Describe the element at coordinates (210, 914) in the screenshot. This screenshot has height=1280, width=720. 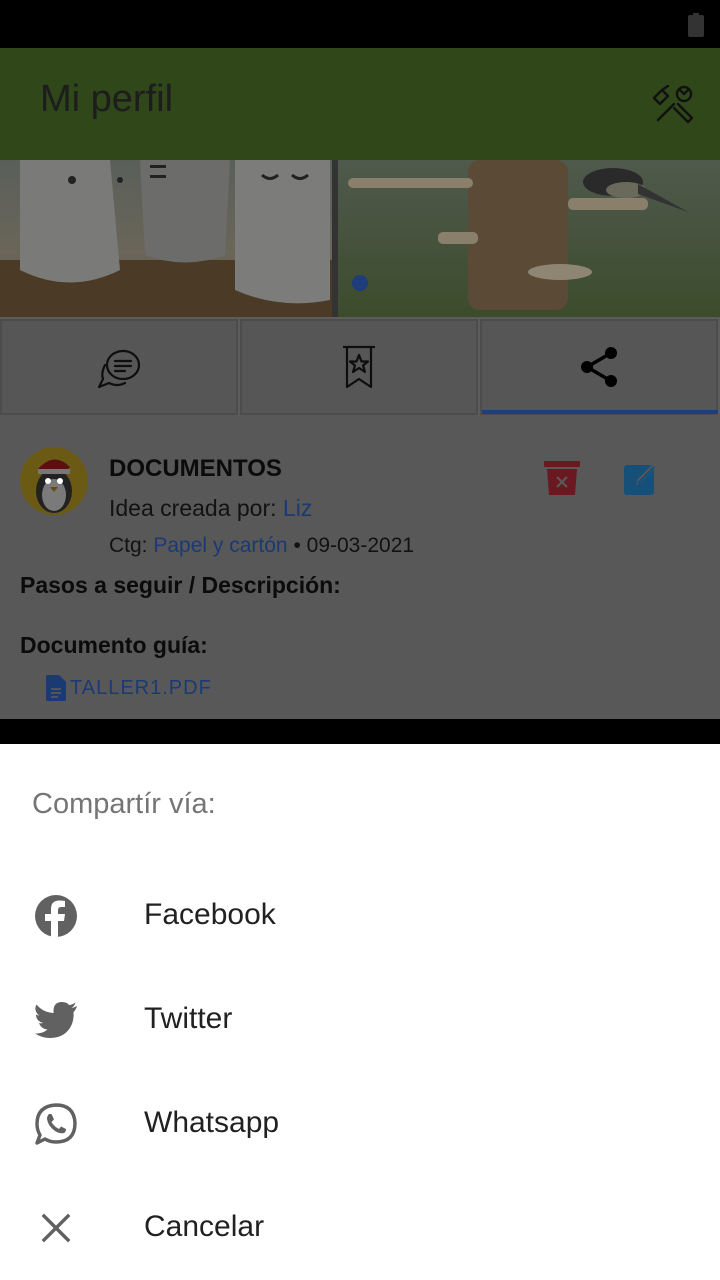
I see `share-option-label: Facebook` at that location.